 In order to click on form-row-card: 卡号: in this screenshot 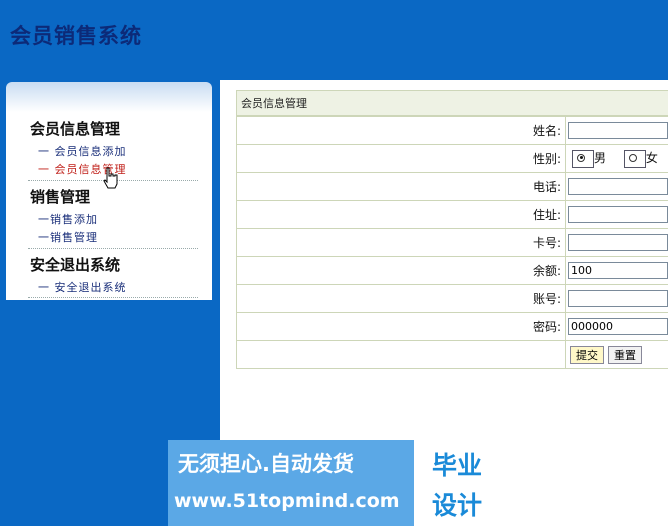, I will do `click(452, 242)`.